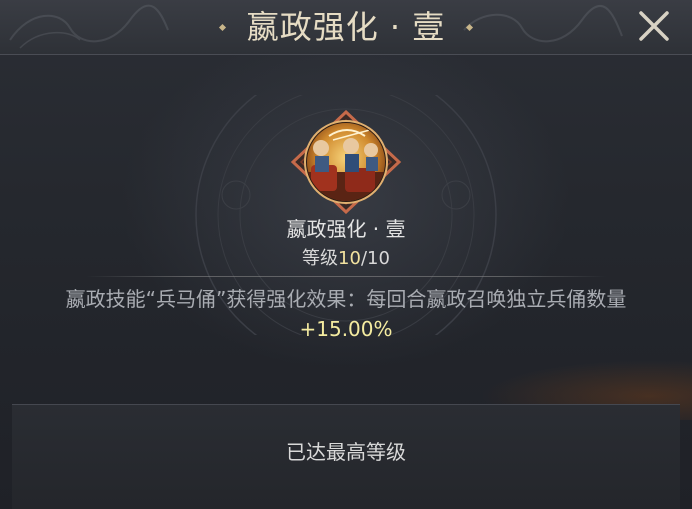 The width and height of the screenshot is (692, 509). Describe the element at coordinates (222, 27) in the screenshot. I see `title-dot-left` at that location.